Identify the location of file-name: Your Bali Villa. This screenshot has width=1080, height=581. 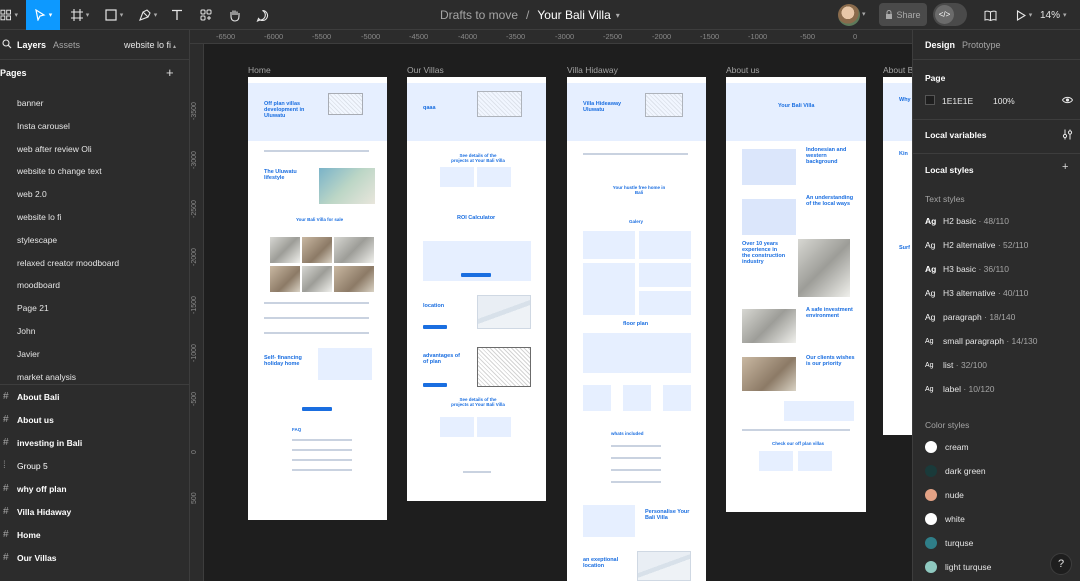
(573, 15).